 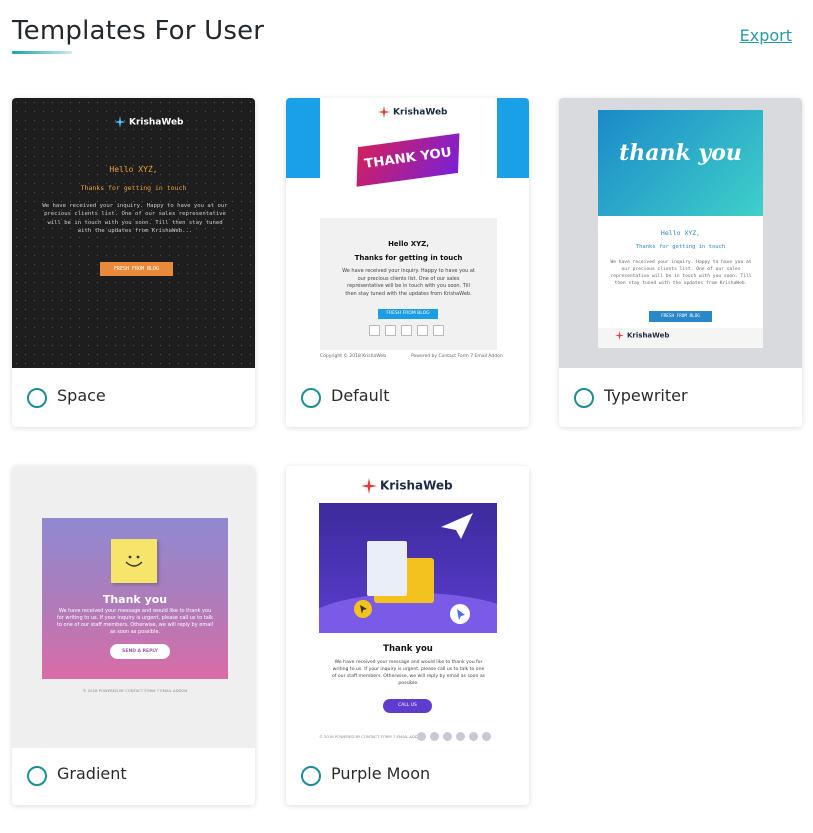 I want to click on card-footer: Gradient, so click(x=133, y=776).